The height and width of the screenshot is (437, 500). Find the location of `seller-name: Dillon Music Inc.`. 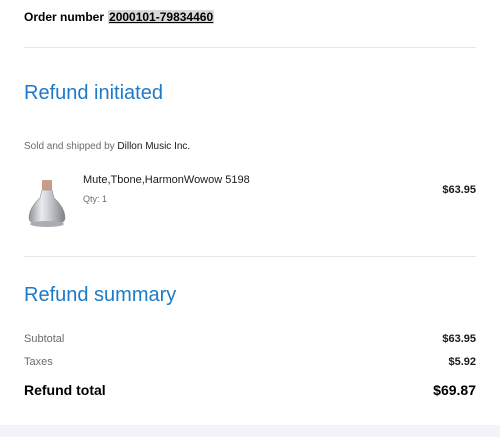

seller-name: Dillon Music Inc. is located at coordinates (154, 146).